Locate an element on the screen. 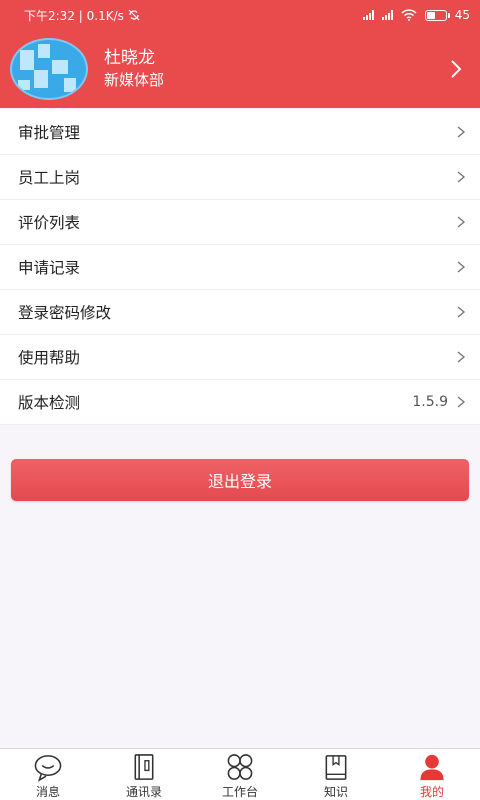 The width and height of the screenshot is (480, 800). tab-knowledge: 知识 is located at coordinates (336, 774).